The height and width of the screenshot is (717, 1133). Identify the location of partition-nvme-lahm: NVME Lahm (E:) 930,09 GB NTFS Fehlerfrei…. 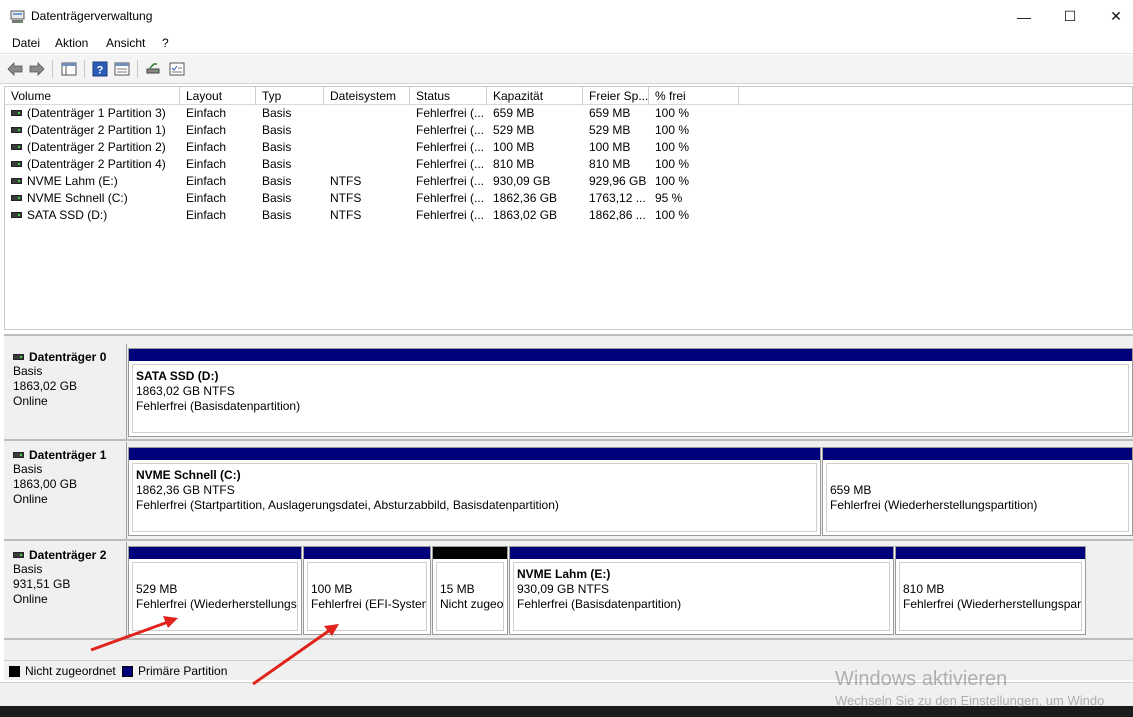
(701, 590).